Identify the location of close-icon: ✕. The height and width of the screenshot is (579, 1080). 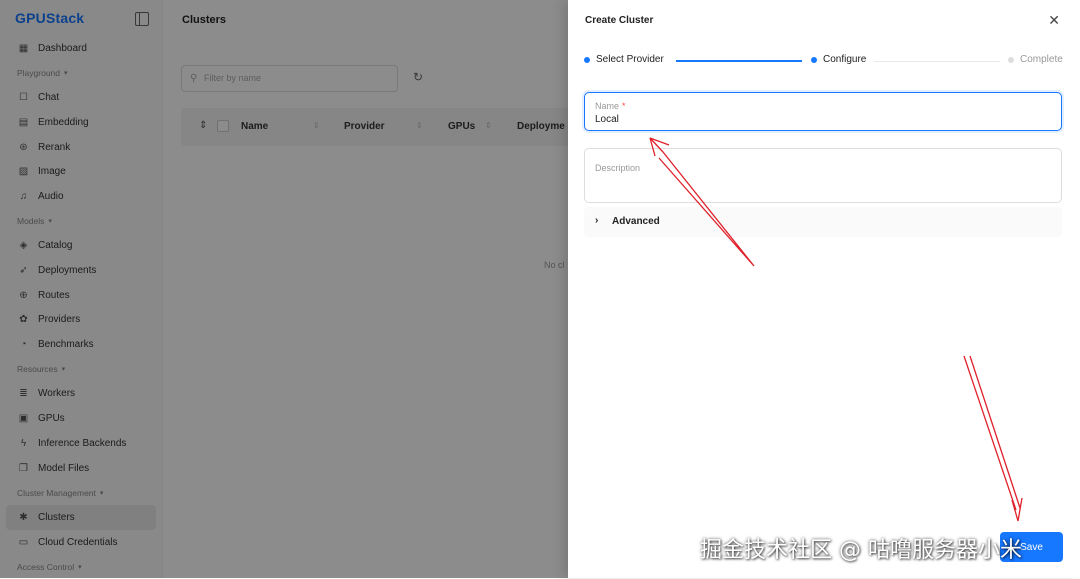
(1054, 20).